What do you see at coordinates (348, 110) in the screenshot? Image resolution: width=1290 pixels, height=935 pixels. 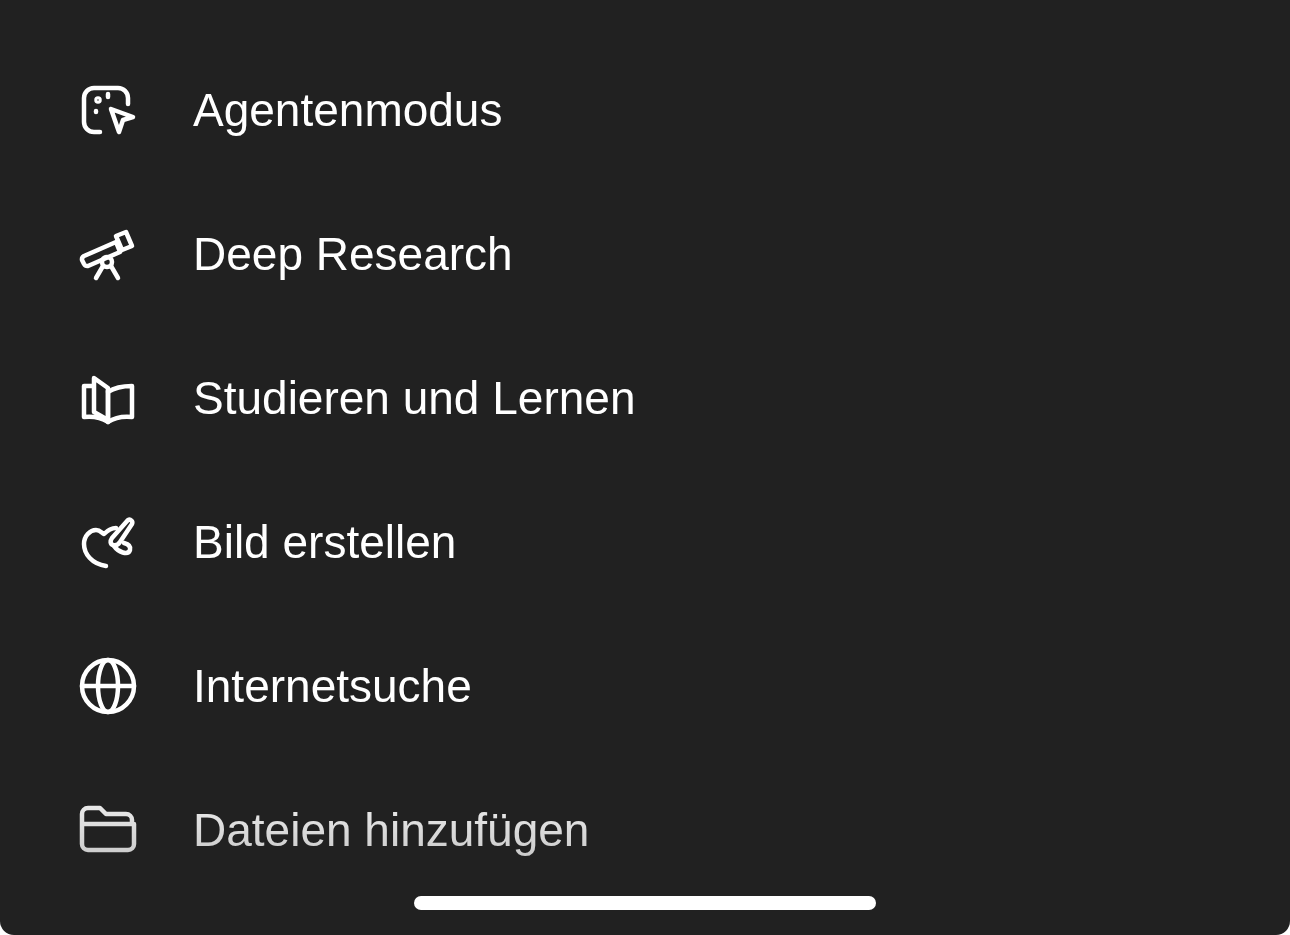 I see `menu-item-label: Agentenmodus` at bounding box center [348, 110].